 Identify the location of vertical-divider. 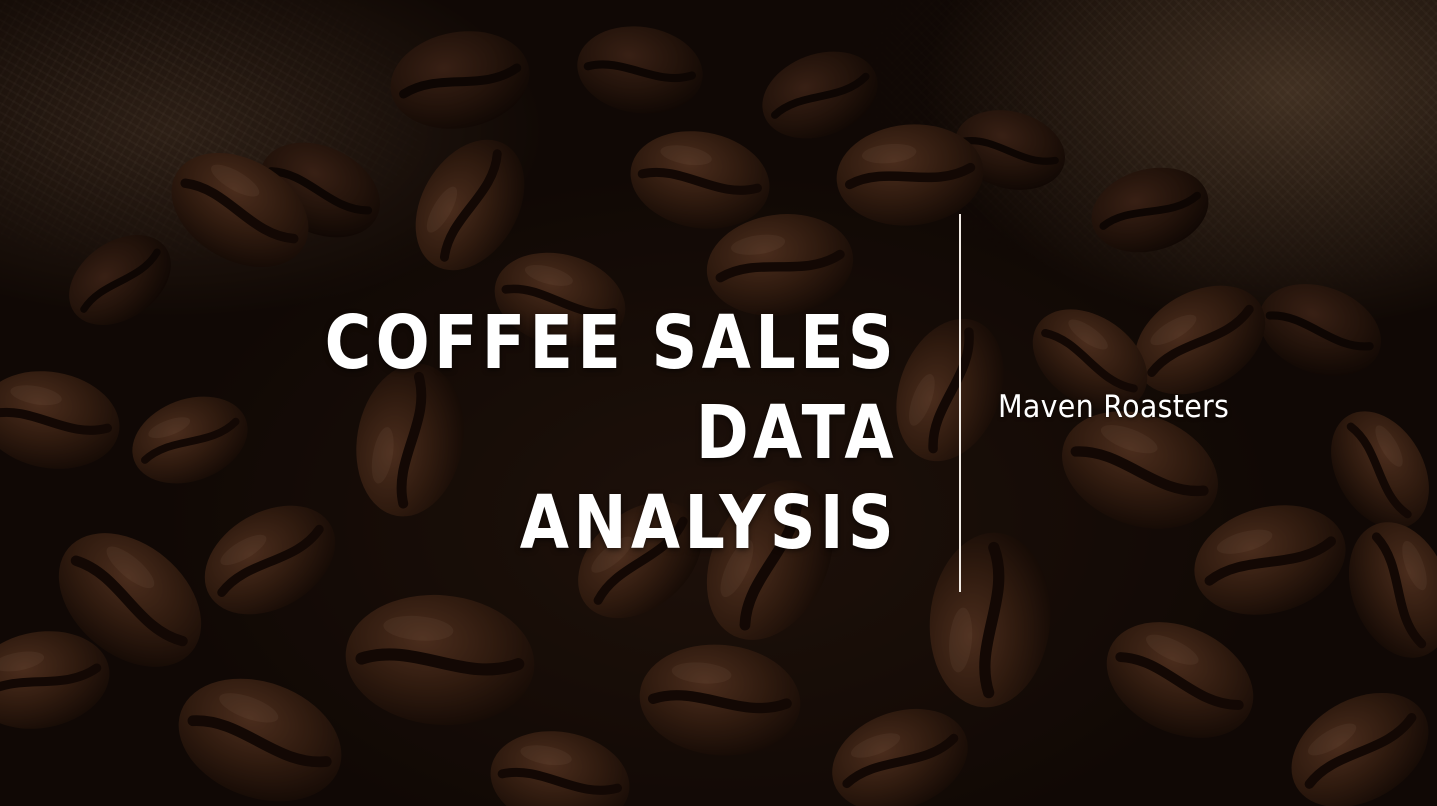
(960, 403).